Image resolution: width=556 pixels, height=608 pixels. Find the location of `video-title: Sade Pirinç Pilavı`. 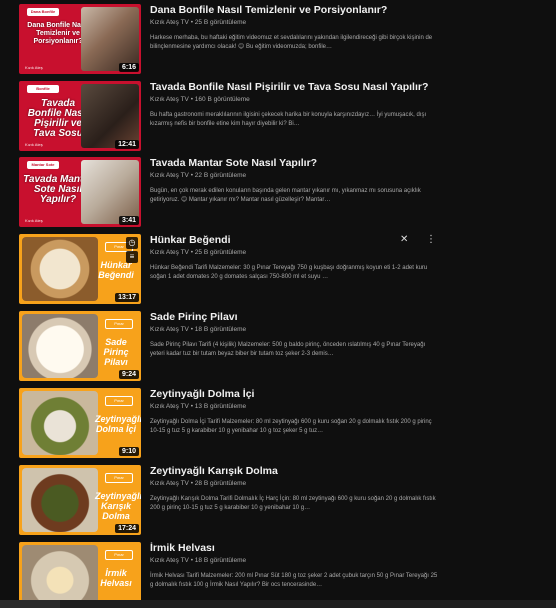

video-title: Sade Pirinç Pilavı is located at coordinates (295, 317).